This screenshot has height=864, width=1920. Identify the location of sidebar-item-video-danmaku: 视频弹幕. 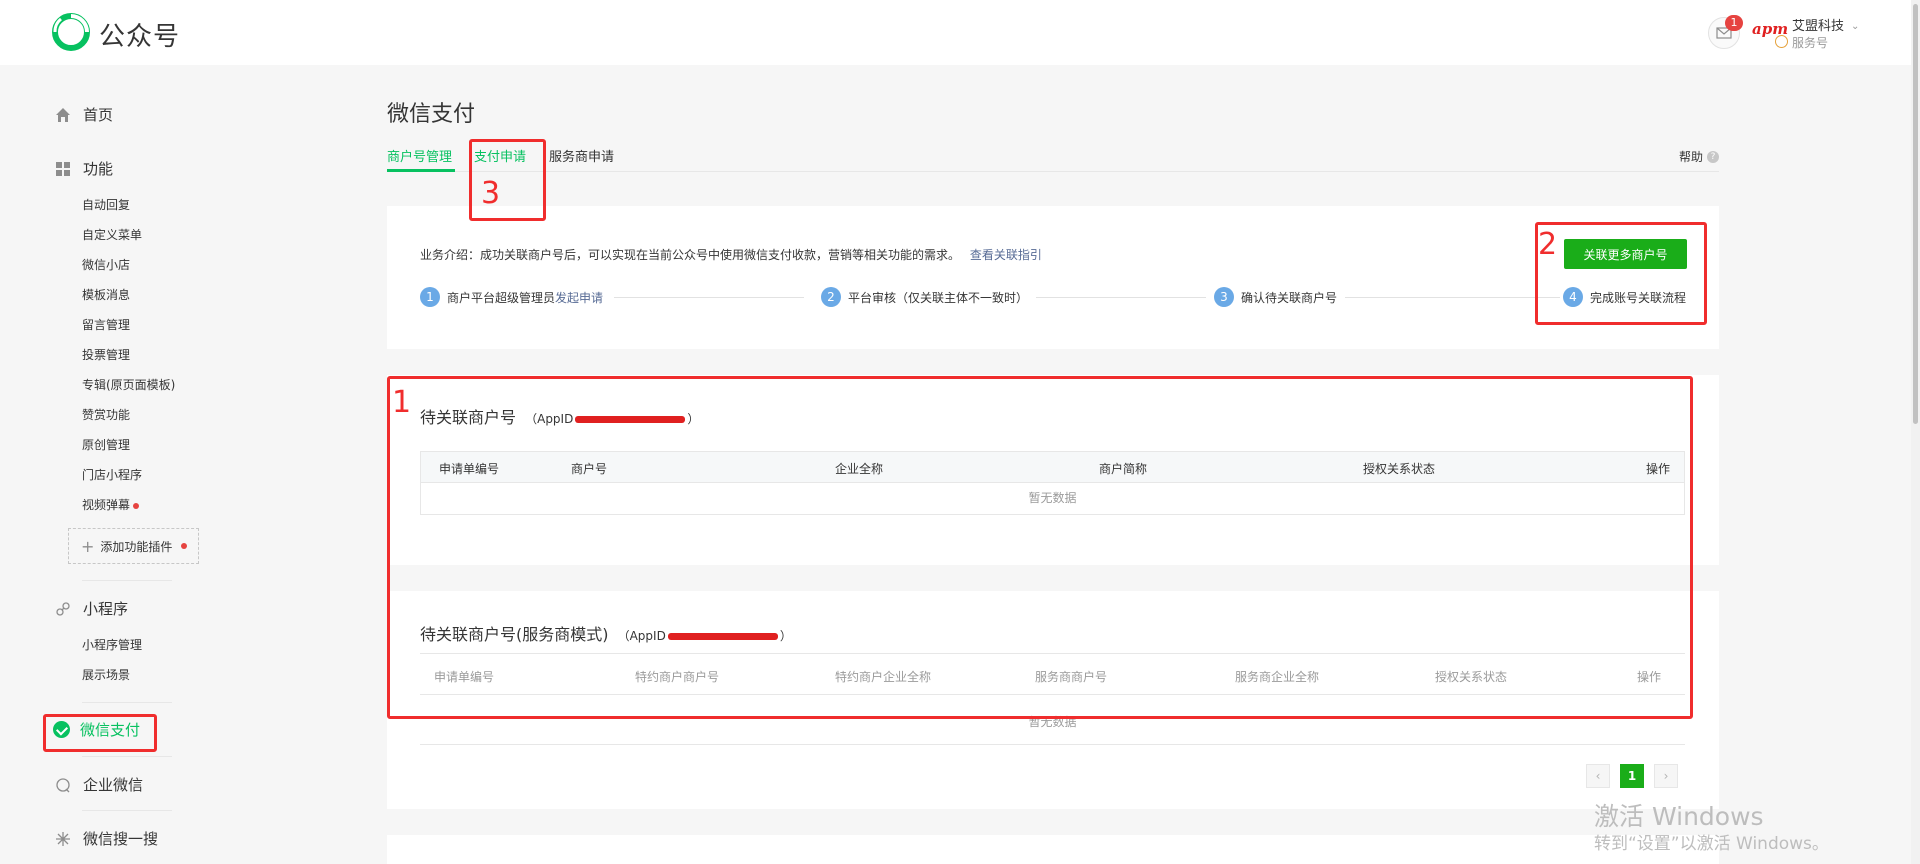
(111, 504).